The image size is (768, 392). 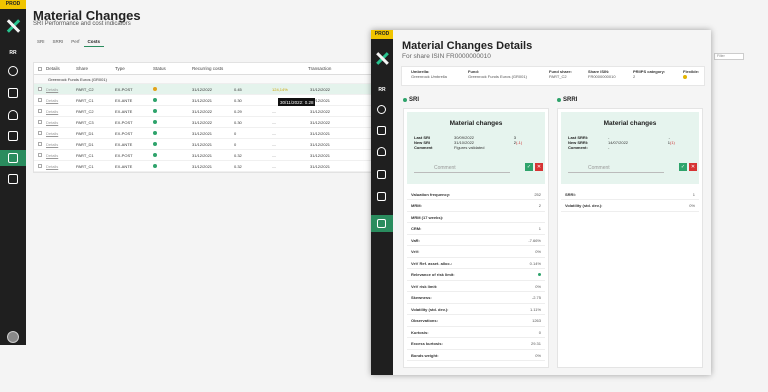 What do you see at coordinates (320, 133) in the screenshot?
I see `transaction-date-cell: 31/12/2021` at bounding box center [320, 133].